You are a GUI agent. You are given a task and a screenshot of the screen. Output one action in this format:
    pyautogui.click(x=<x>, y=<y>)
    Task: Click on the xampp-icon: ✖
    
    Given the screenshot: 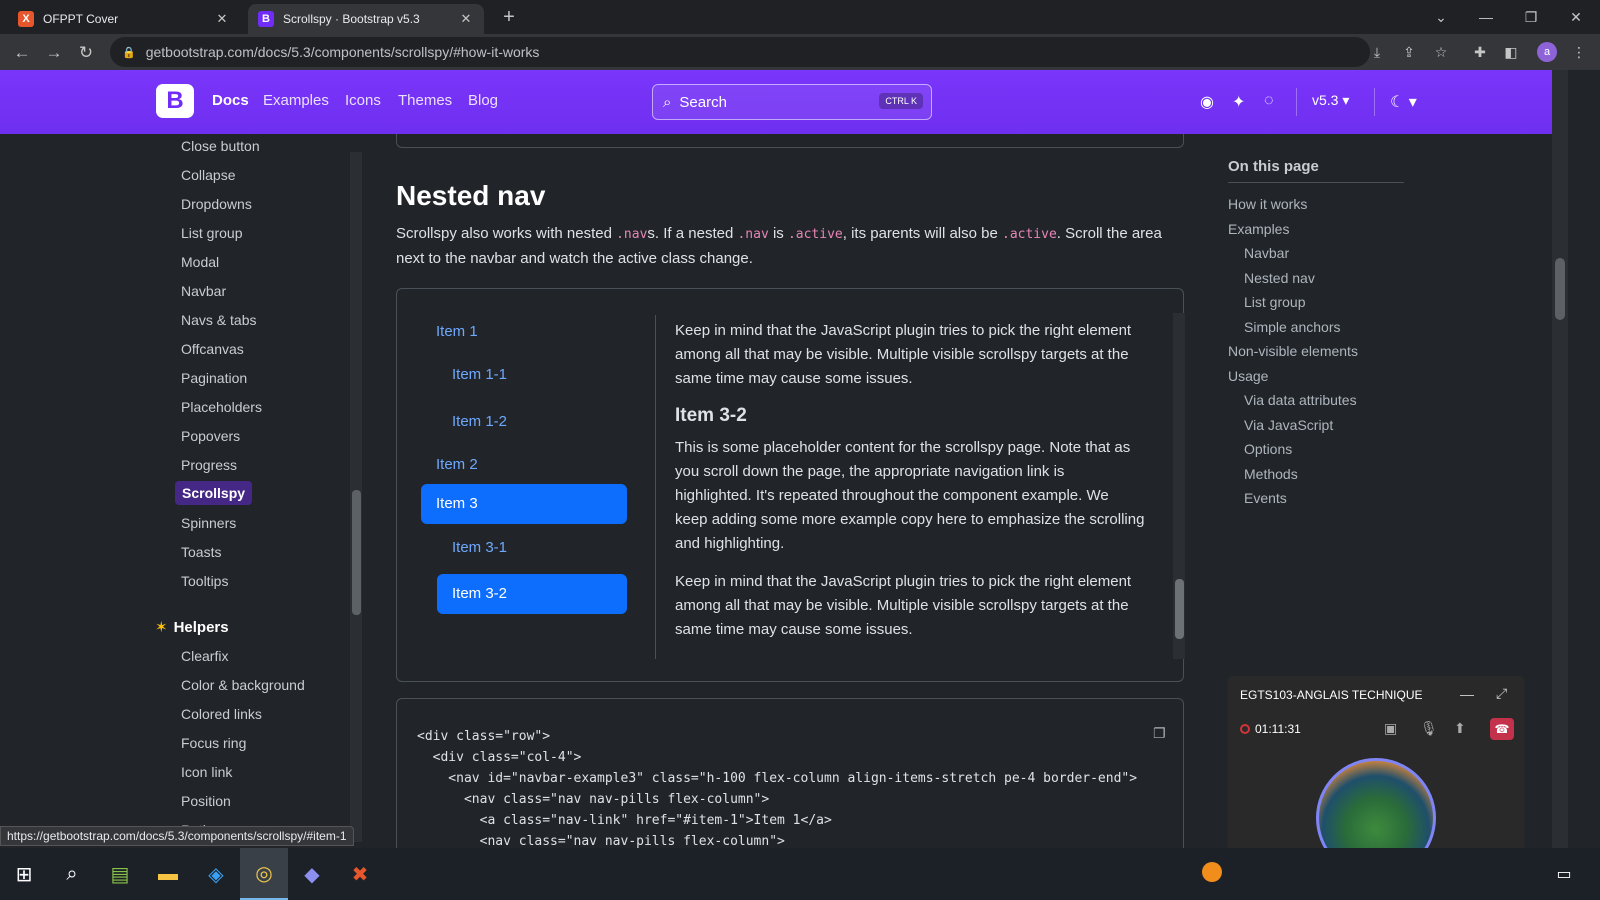 What is the action you would take?
    pyautogui.click(x=360, y=874)
    